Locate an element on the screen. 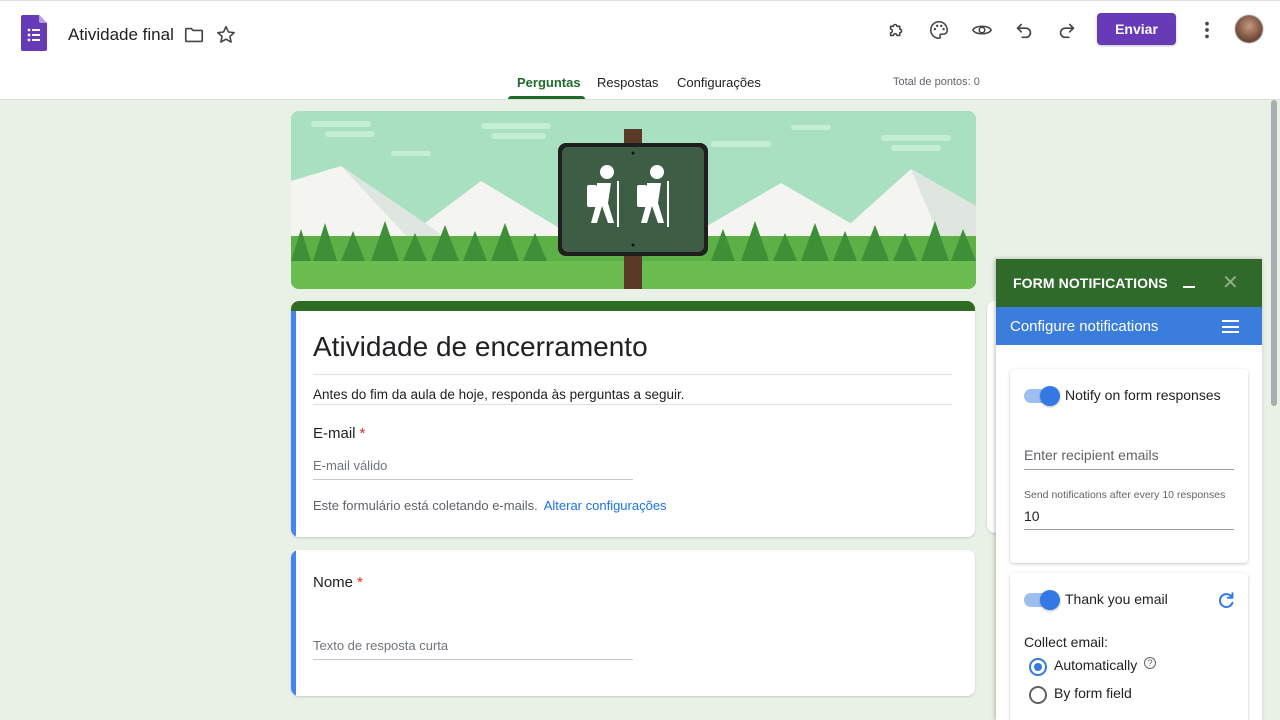 The width and height of the screenshot is (1280, 720). collect-note-text: Este formulário está coletando e-mails. is located at coordinates (425, 505).